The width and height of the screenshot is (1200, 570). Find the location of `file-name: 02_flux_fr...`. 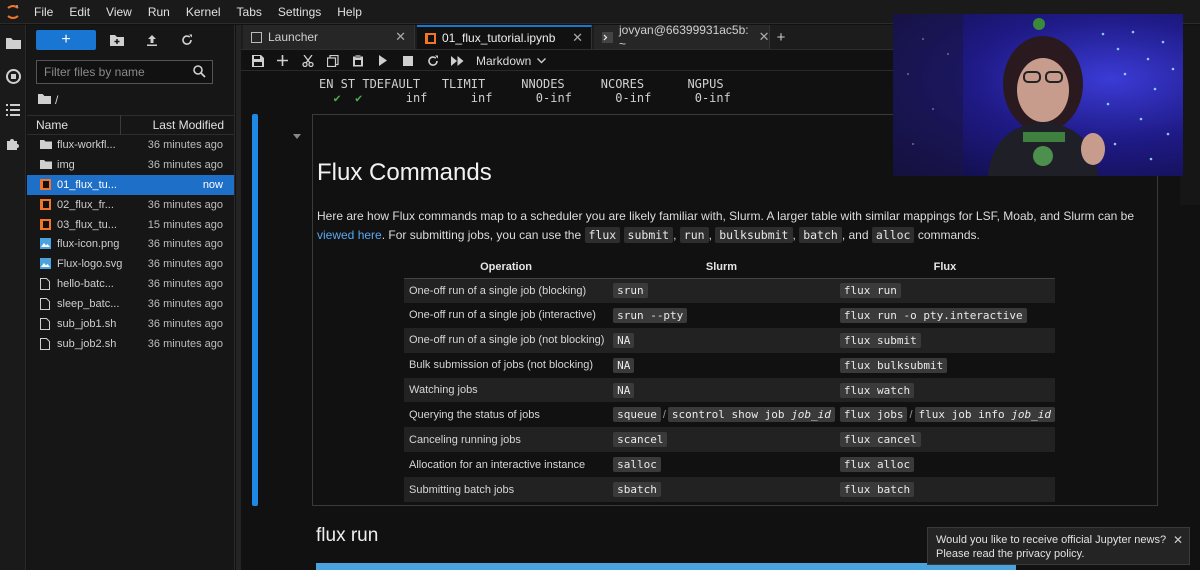

file-name: 02_flux_fr... is located at coordinates (85, 204).